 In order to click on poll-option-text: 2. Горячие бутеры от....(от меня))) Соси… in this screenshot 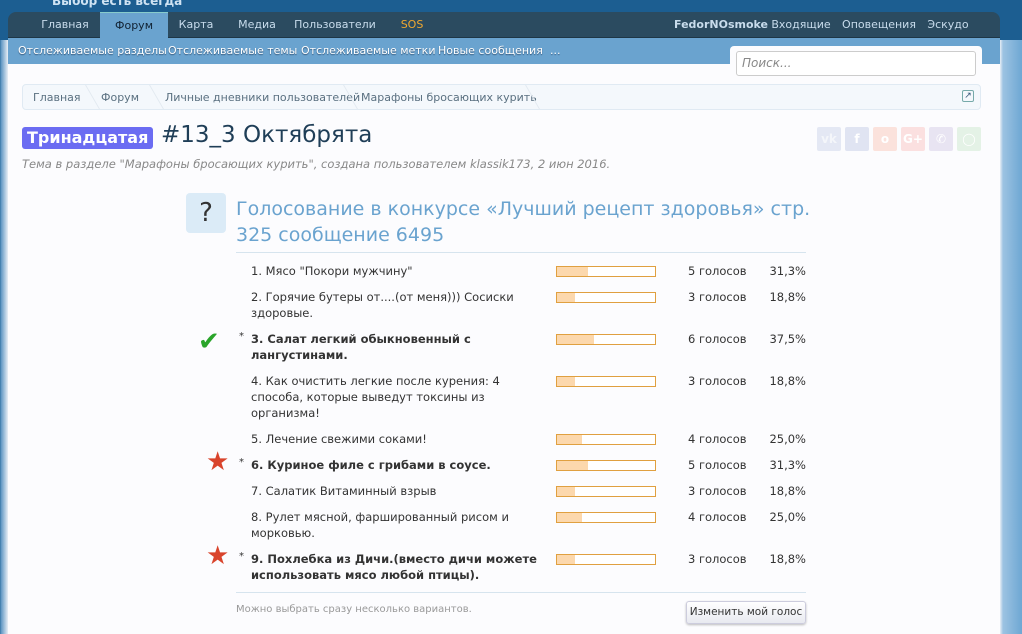, I will do `click(382, 305)`.